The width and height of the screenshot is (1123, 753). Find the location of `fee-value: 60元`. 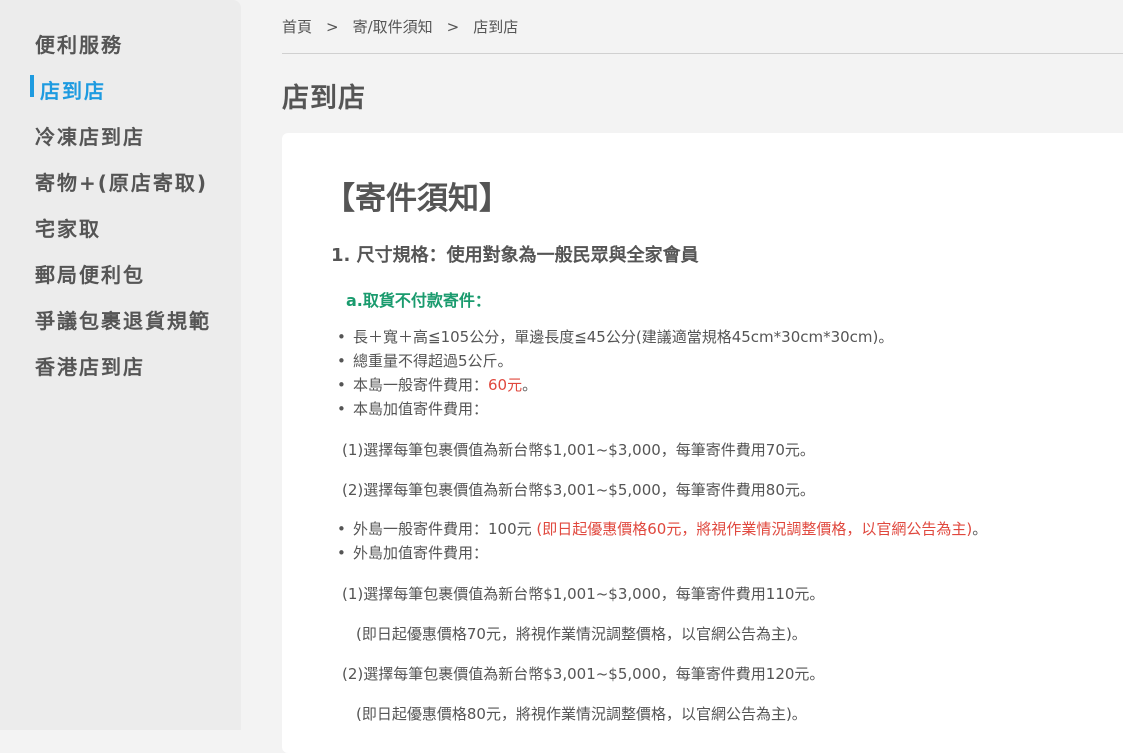

fee-value: 60元 is located at coordinates (505, 385).